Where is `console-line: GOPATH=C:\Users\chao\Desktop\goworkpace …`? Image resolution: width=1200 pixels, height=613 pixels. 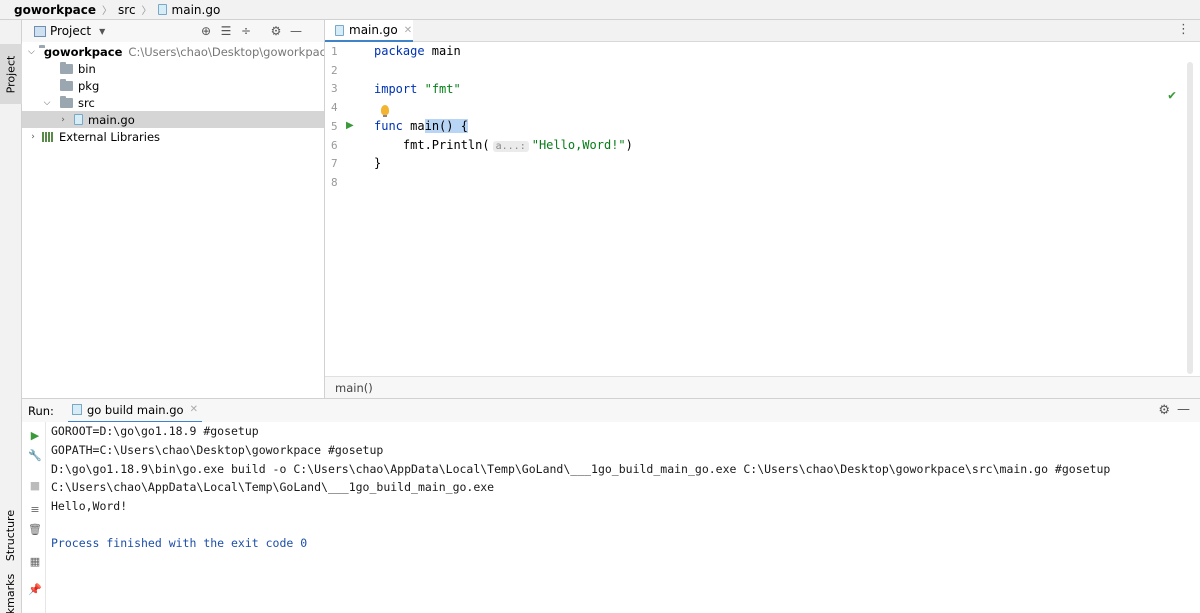
console-line: GOPATH=C:\Users\chao\Desktop\goworkpace … is located at coordinates (217, 450).